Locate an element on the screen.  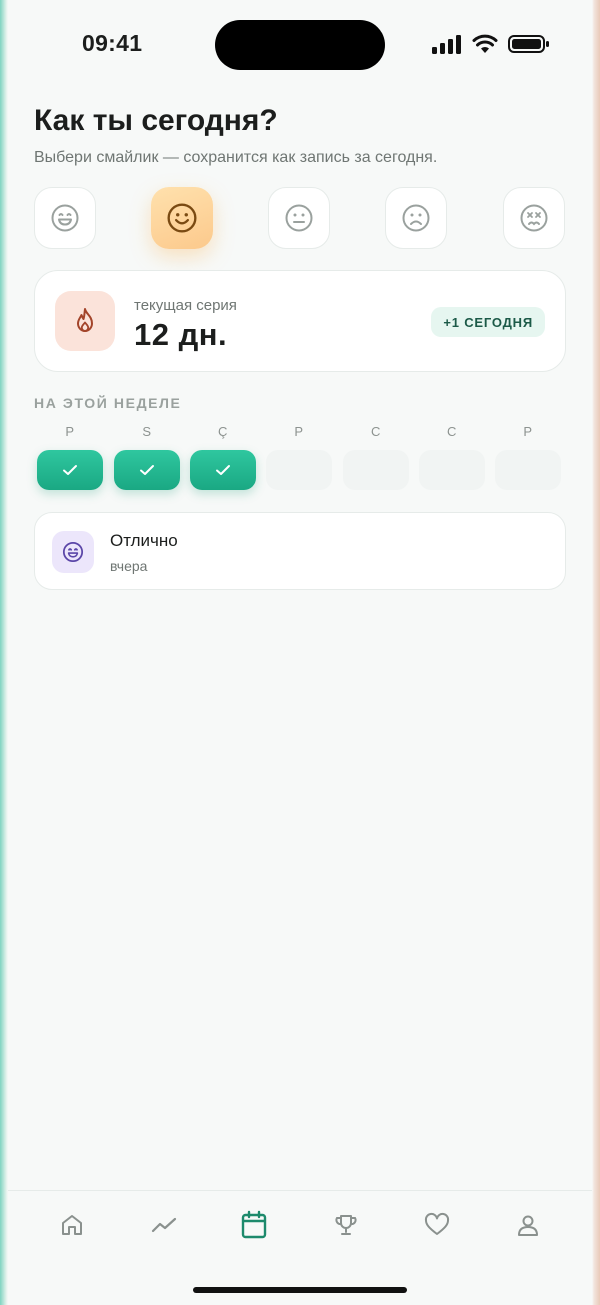
mood-neutral-button is located at coordinates (299, 218).